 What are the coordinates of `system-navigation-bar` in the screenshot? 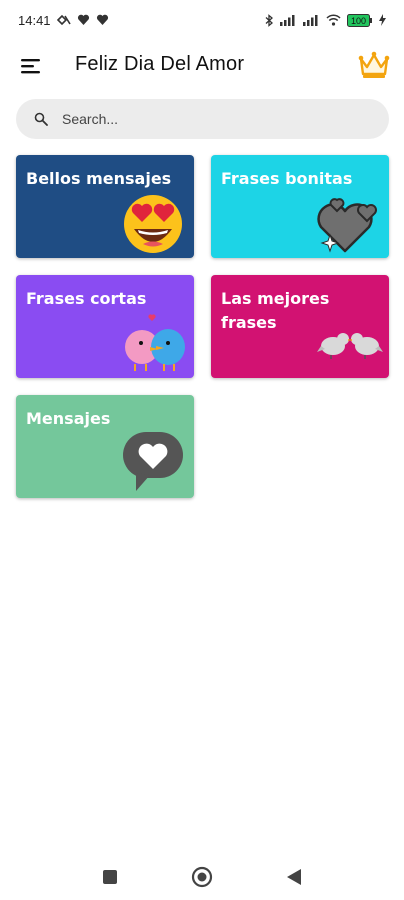 It's located at (202, 876).